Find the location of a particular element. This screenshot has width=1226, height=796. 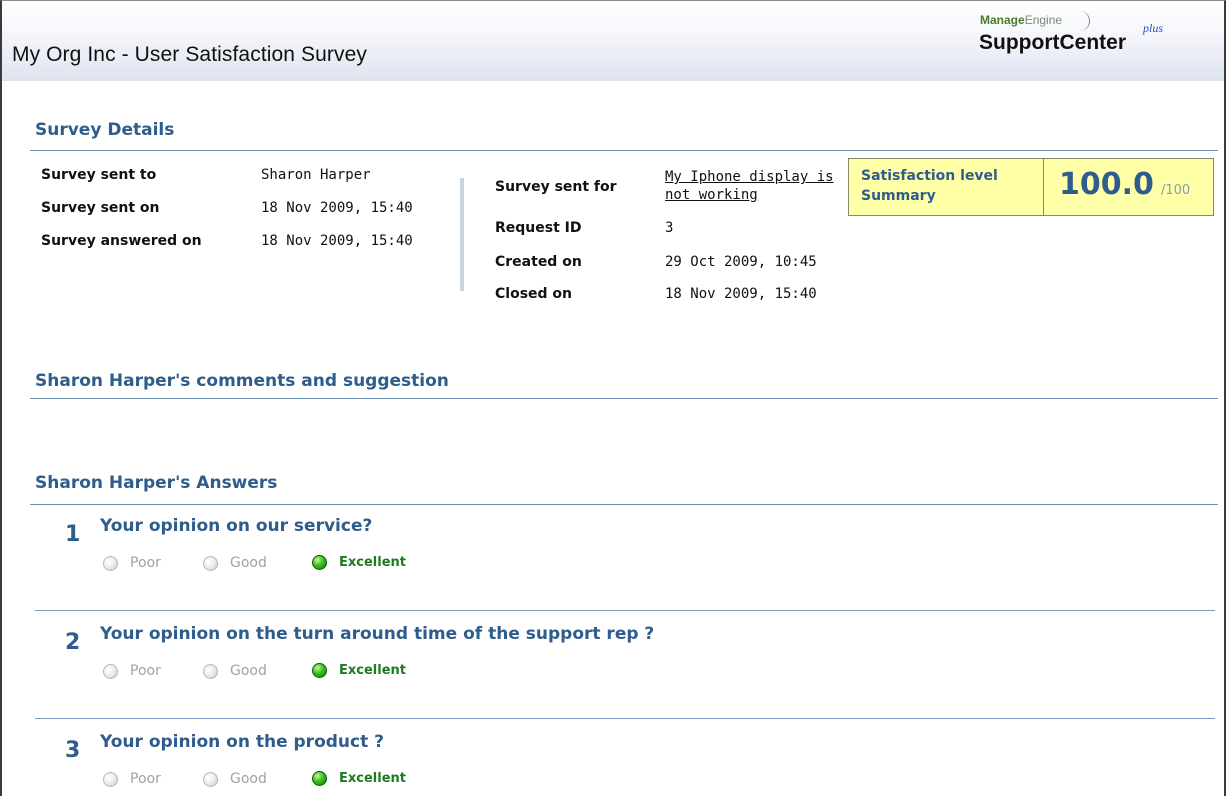

sent-to-value: Sharon Harper is located at coordinates (316, 175).